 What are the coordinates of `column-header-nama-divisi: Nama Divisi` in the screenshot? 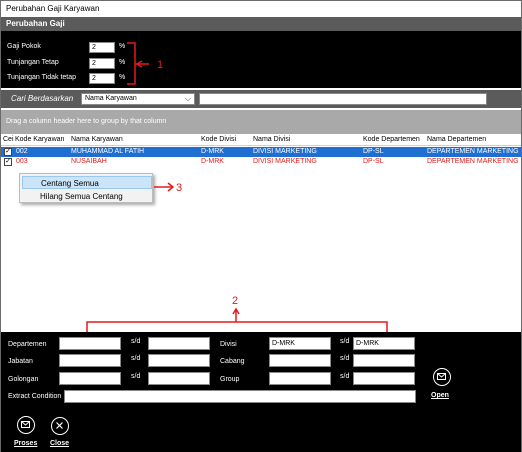 It's located at (271, 139).